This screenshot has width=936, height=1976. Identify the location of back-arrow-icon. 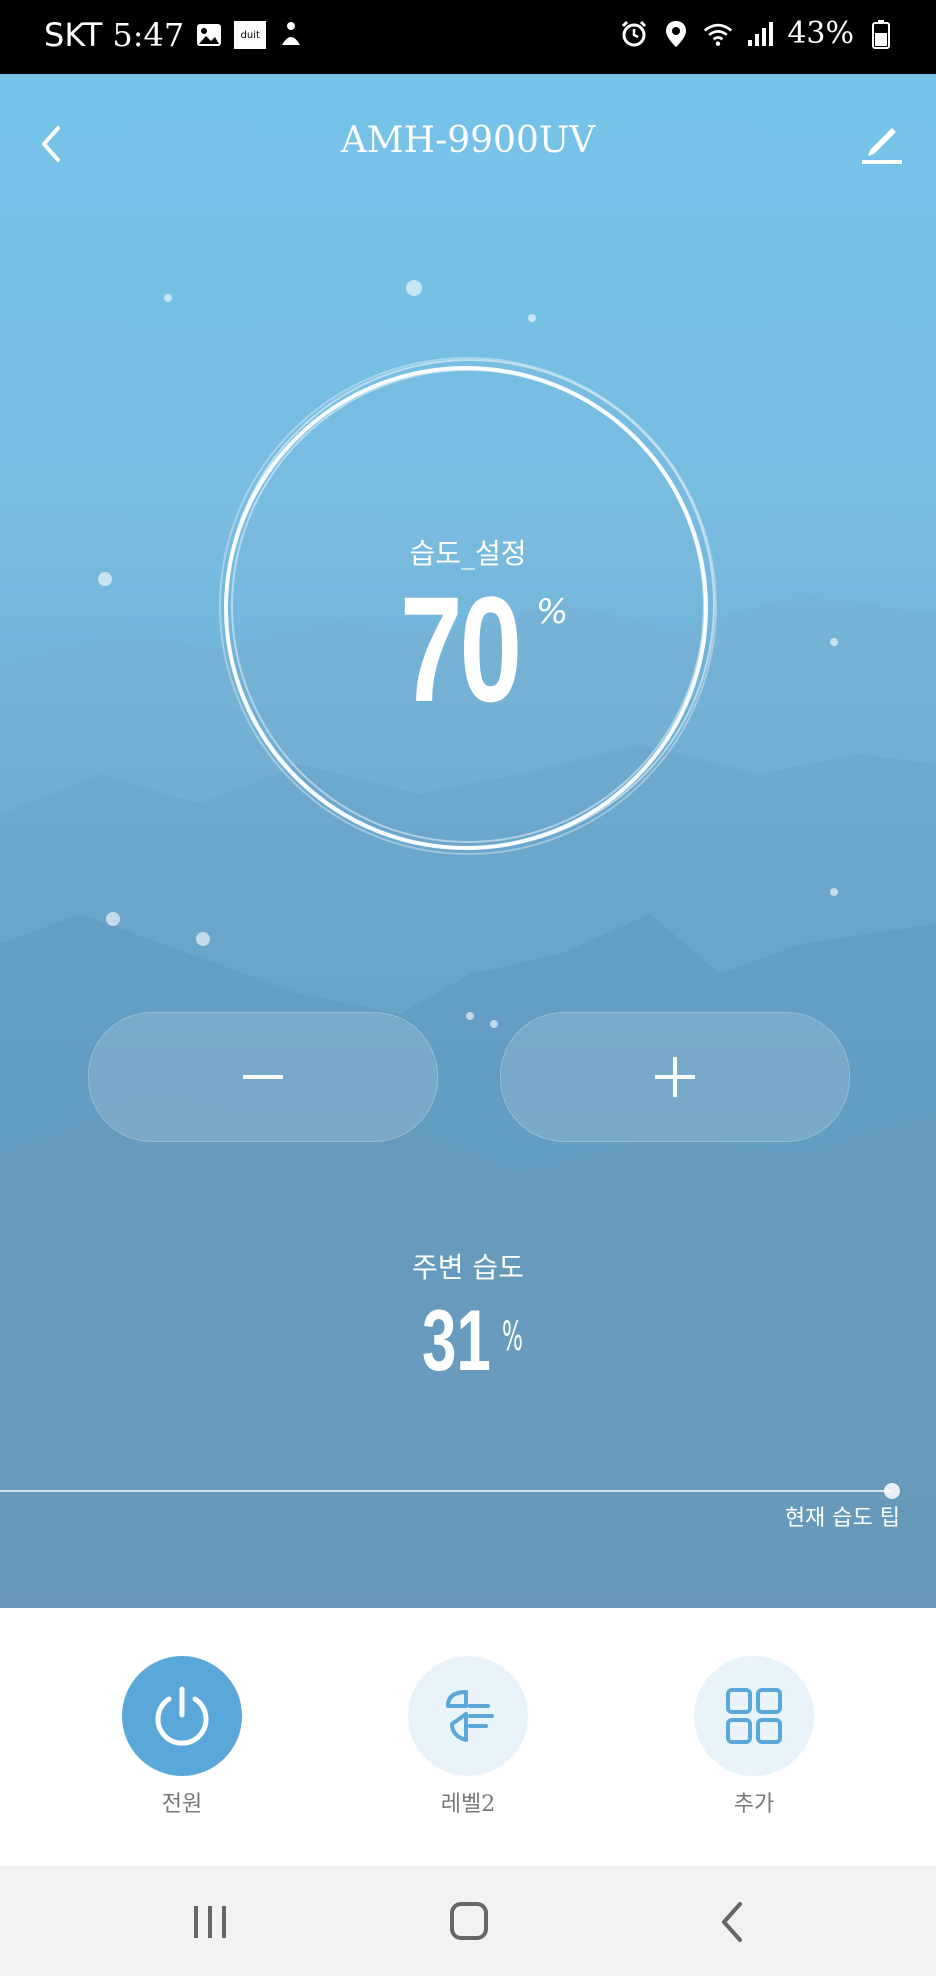
(732, 1922).